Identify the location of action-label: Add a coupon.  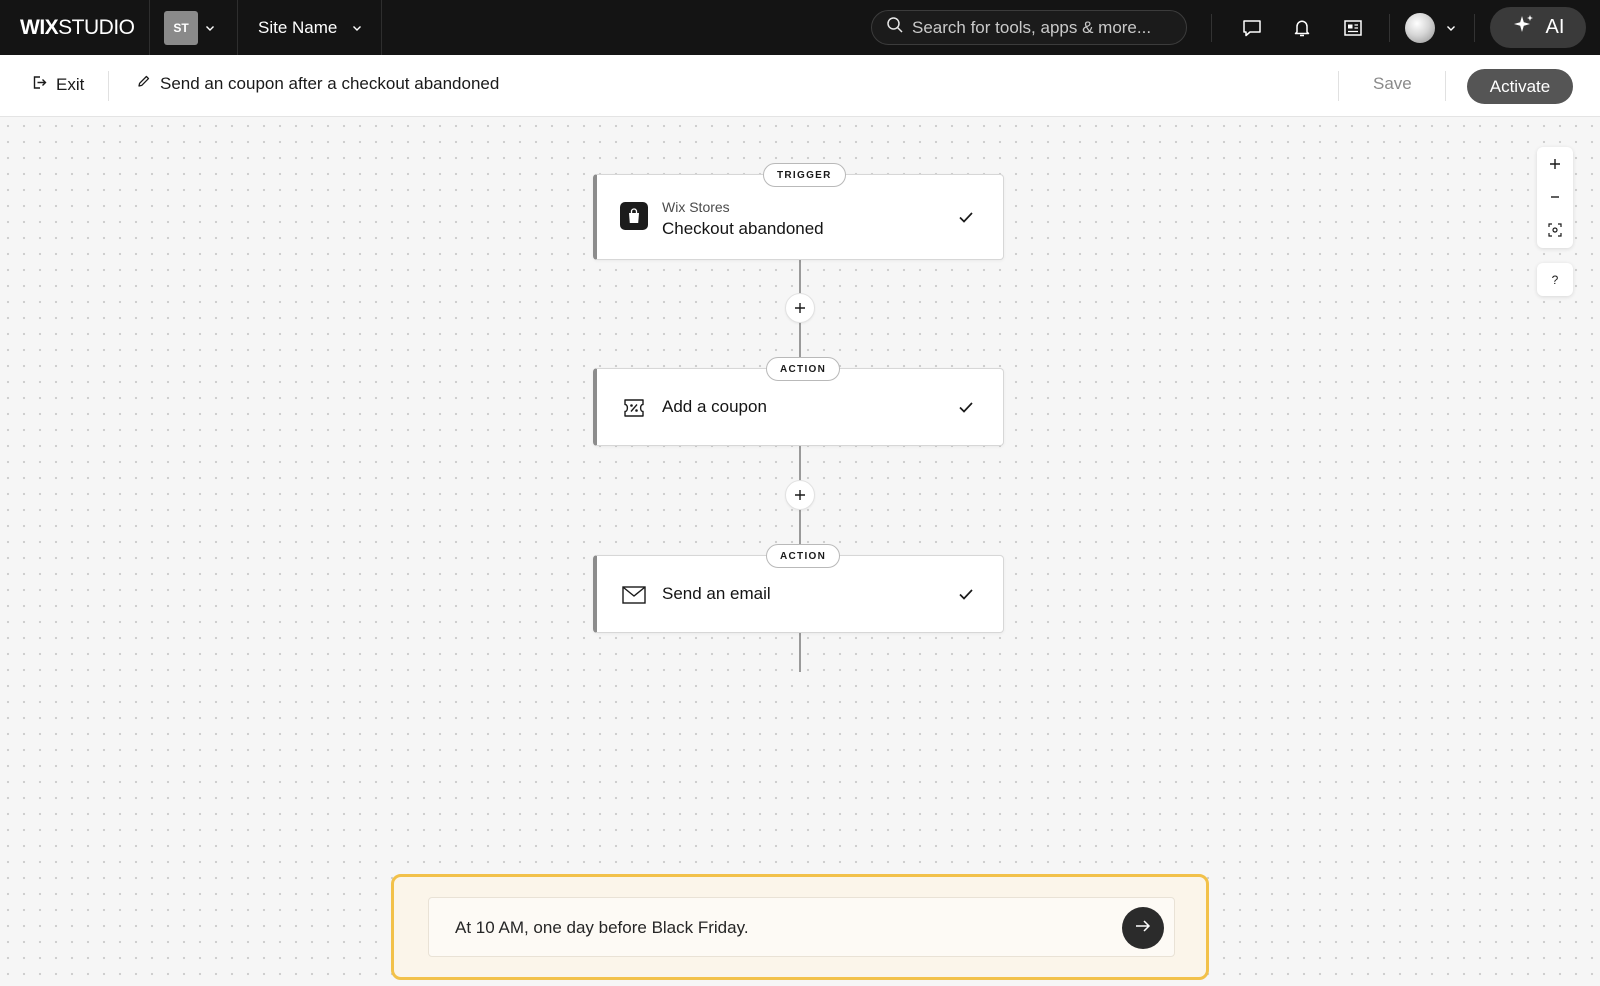
(714, 406).